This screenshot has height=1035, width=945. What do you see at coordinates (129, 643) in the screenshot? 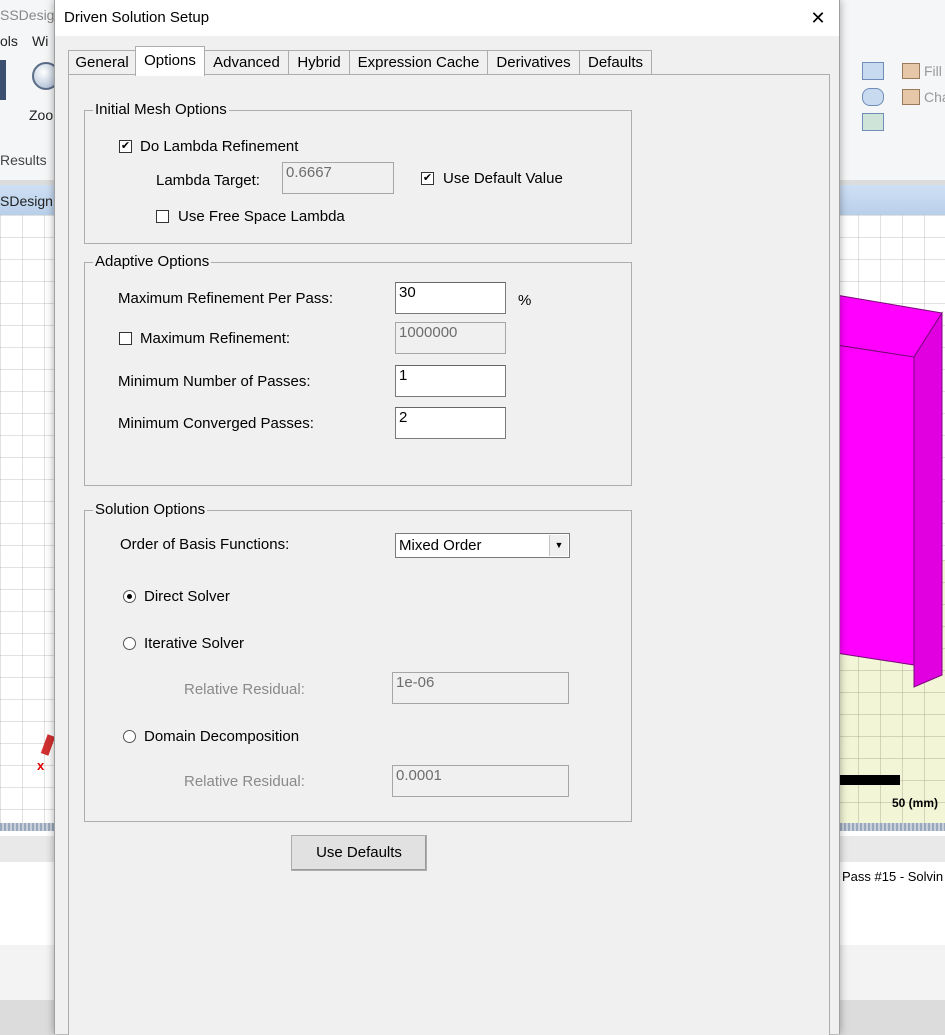
I see `iterative-solver-radio` at bounding box center [129, 643].